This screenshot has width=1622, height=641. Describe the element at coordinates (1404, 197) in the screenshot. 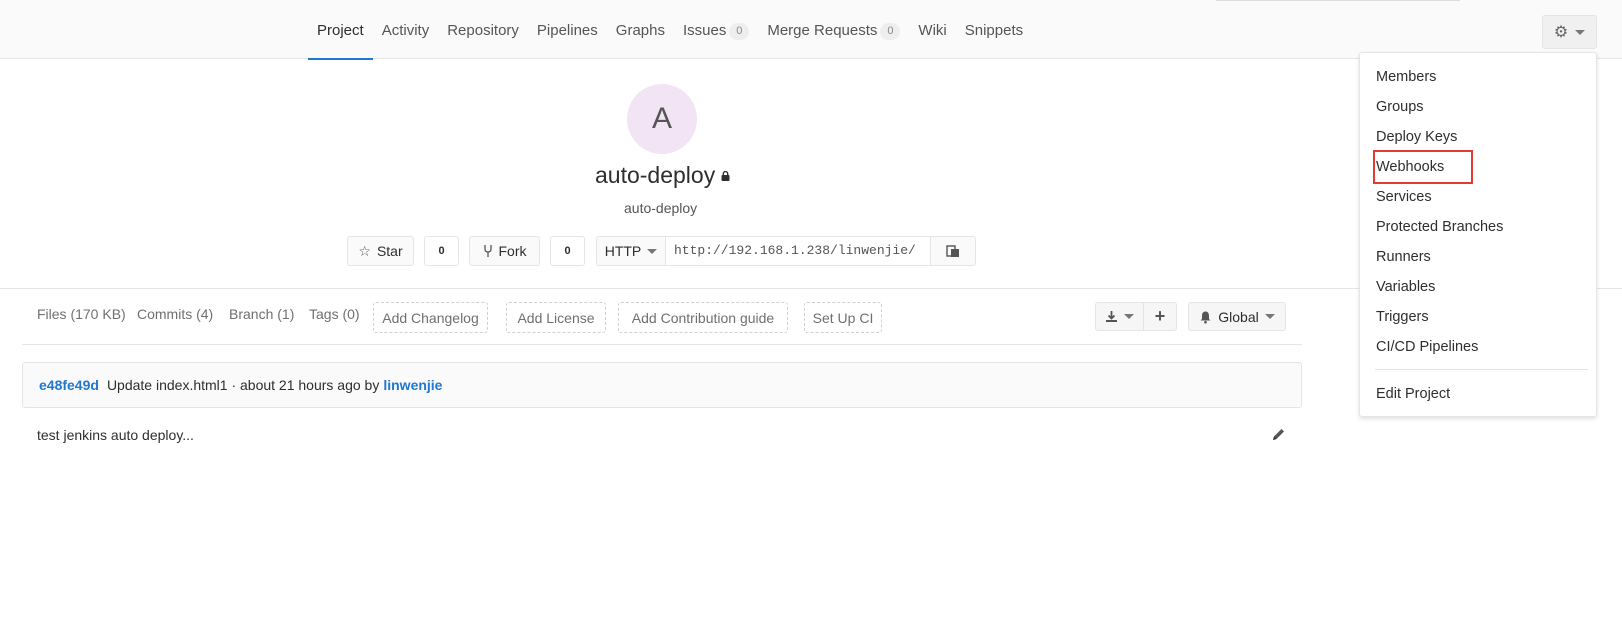

I see `menu-item-services: Services` at that location.